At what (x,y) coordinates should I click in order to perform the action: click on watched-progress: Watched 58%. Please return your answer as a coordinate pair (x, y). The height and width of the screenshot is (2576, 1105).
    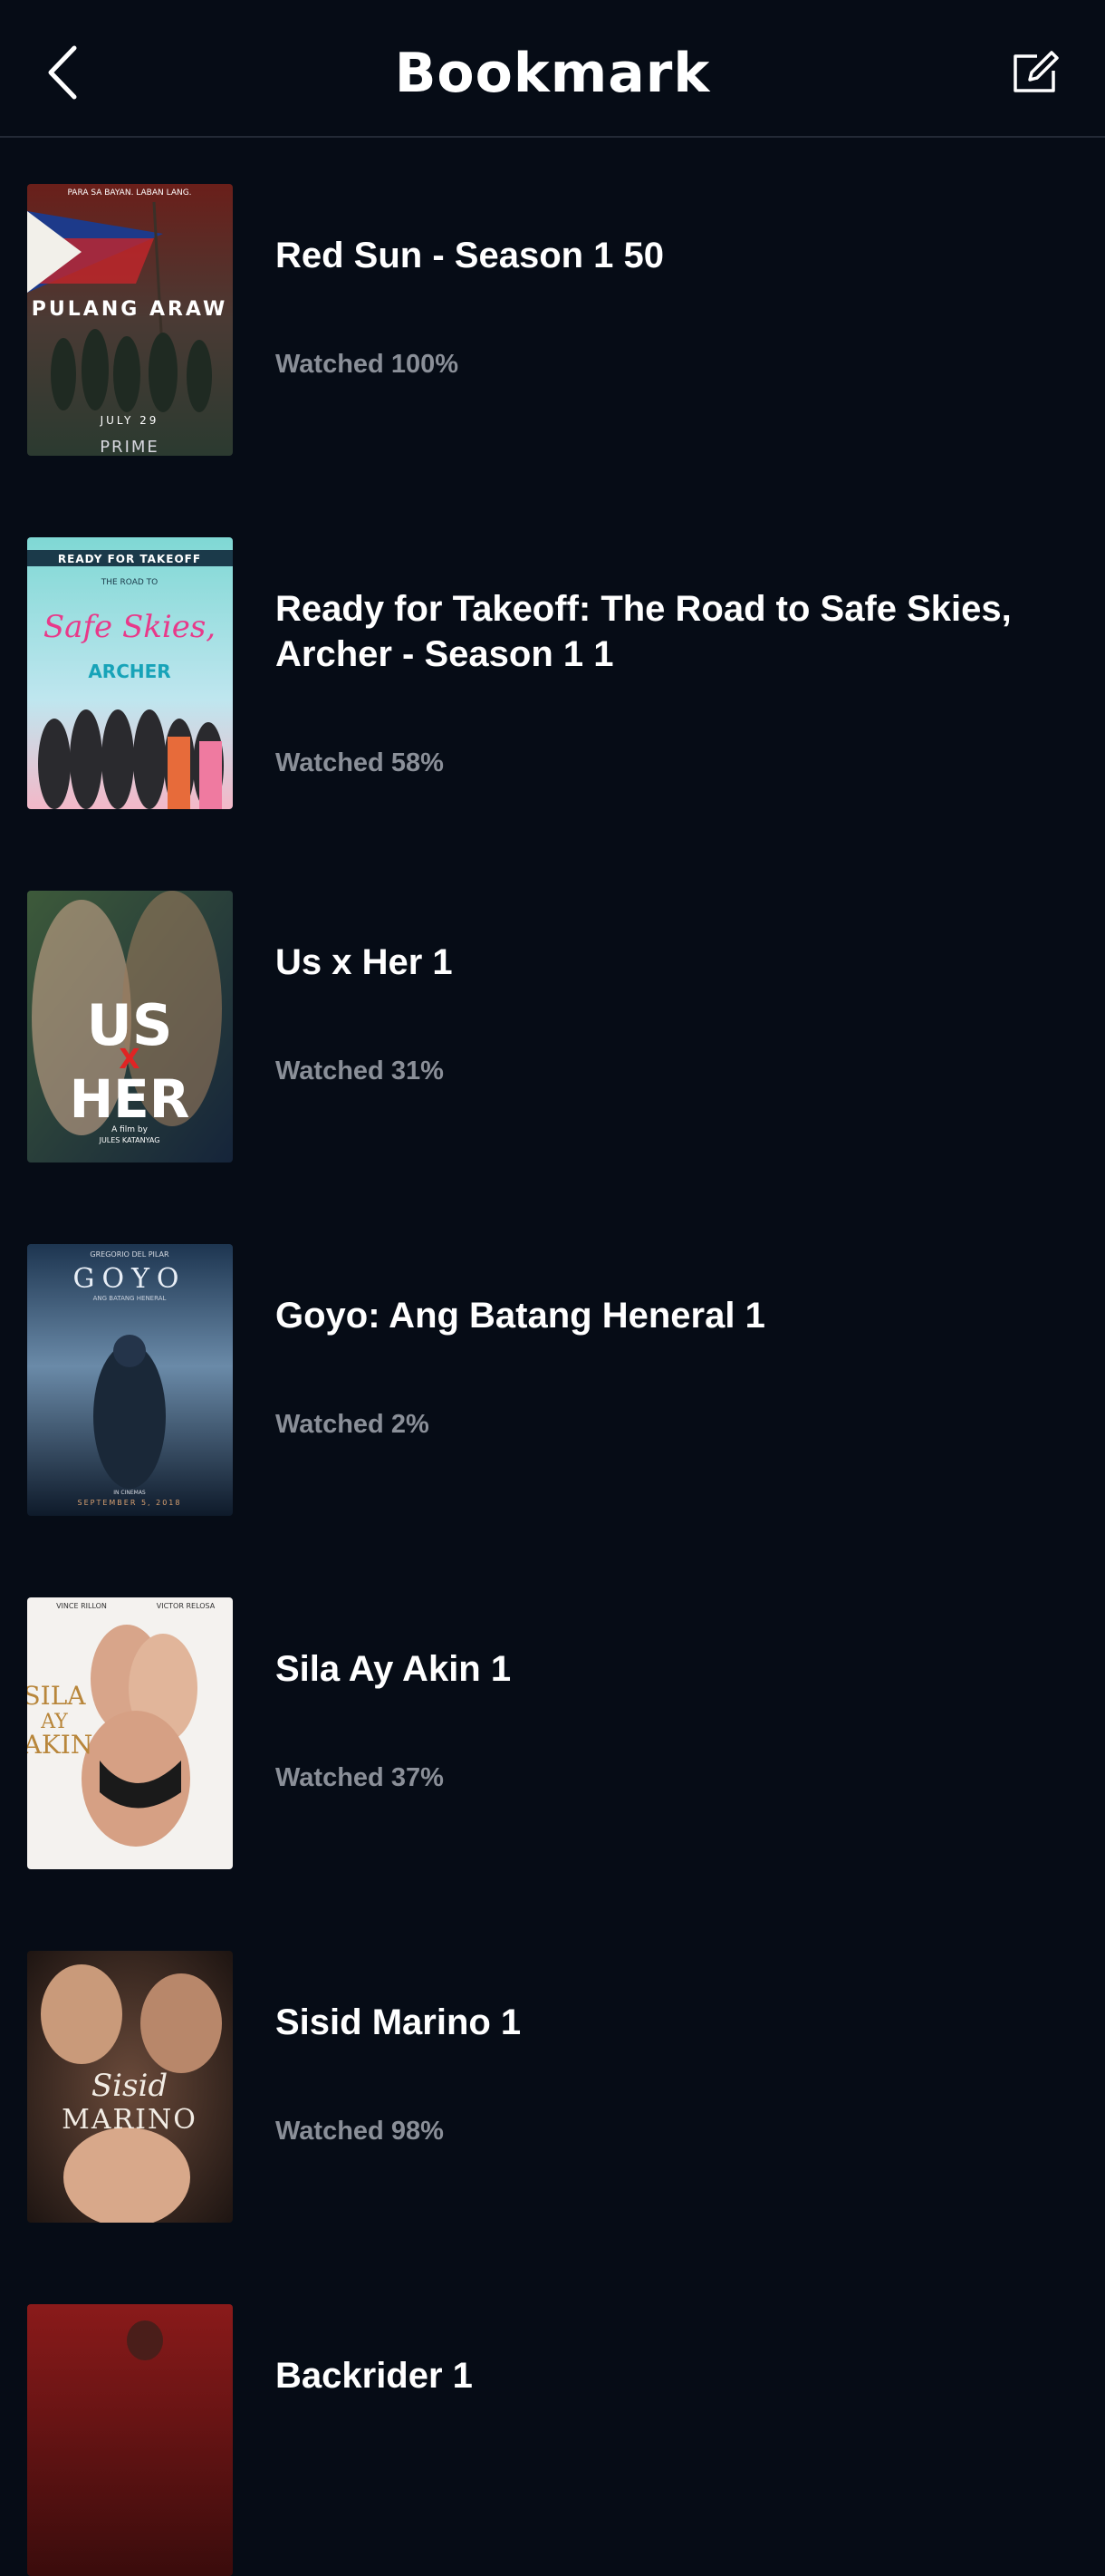
    Looking at the image, I should click on (359, 762).